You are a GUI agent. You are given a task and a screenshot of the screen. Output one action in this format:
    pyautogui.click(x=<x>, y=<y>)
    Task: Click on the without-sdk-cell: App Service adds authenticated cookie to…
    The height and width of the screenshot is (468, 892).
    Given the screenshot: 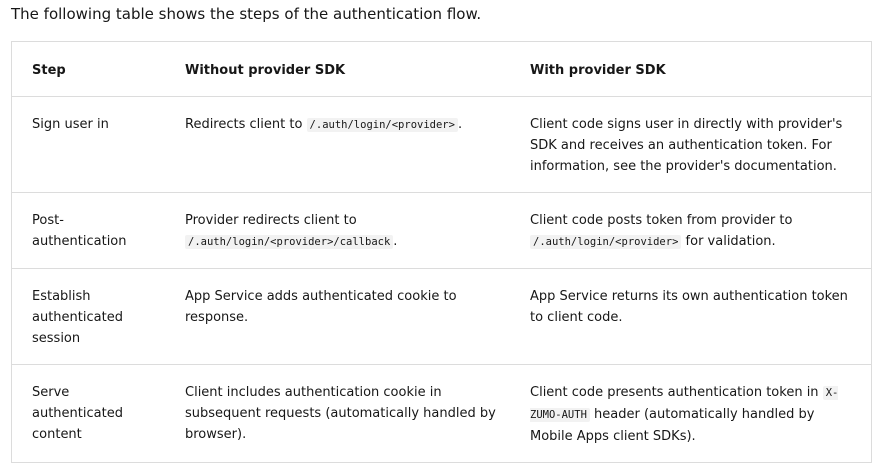 What is the action you would take?
    pyautogui.click(x=321, y=307)
    